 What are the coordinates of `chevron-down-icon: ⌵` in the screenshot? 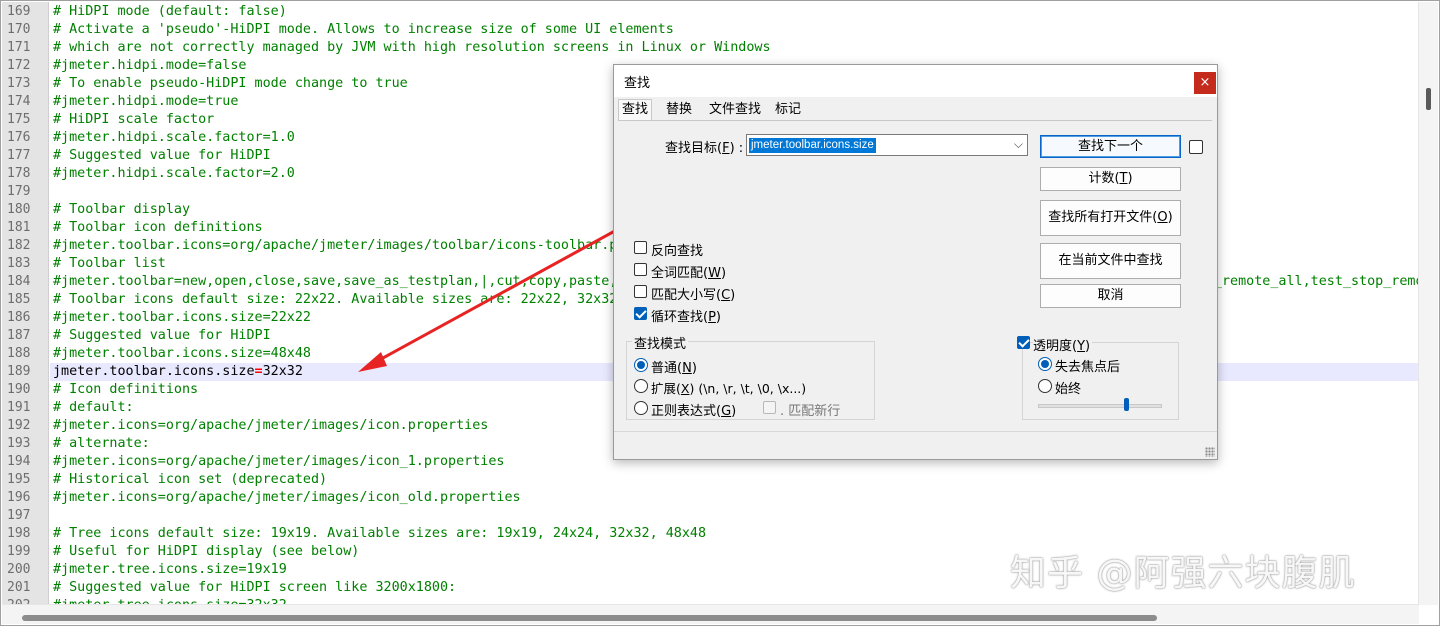 It's located at (1018, 144).